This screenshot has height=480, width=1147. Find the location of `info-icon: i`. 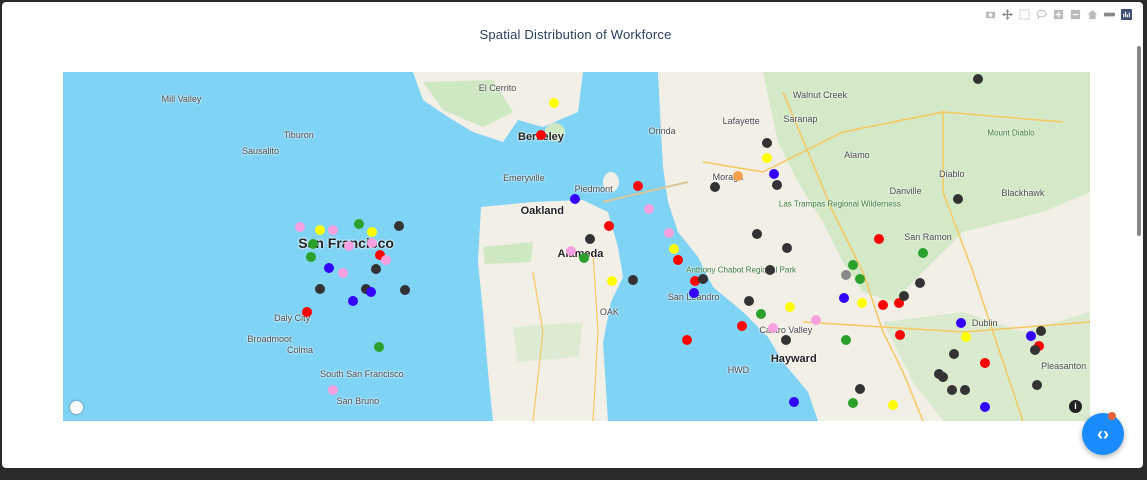

info-icon: i is located at coordinates (1075, 406).